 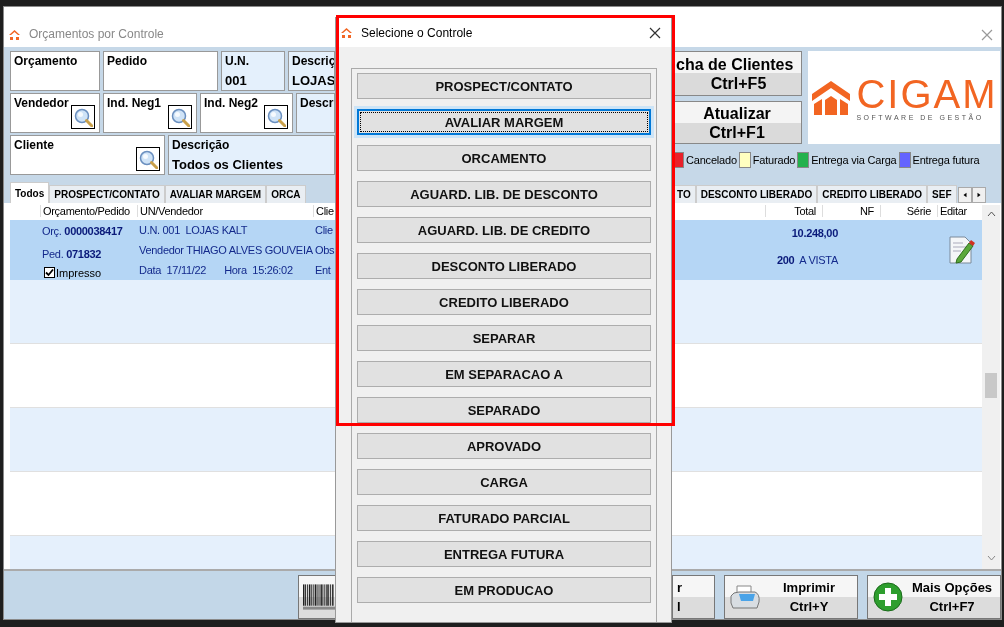 What do you see at coordinates (34, 145) in the screenshot?
I see `field-label: Cliente` at bounding box center [34, 145].